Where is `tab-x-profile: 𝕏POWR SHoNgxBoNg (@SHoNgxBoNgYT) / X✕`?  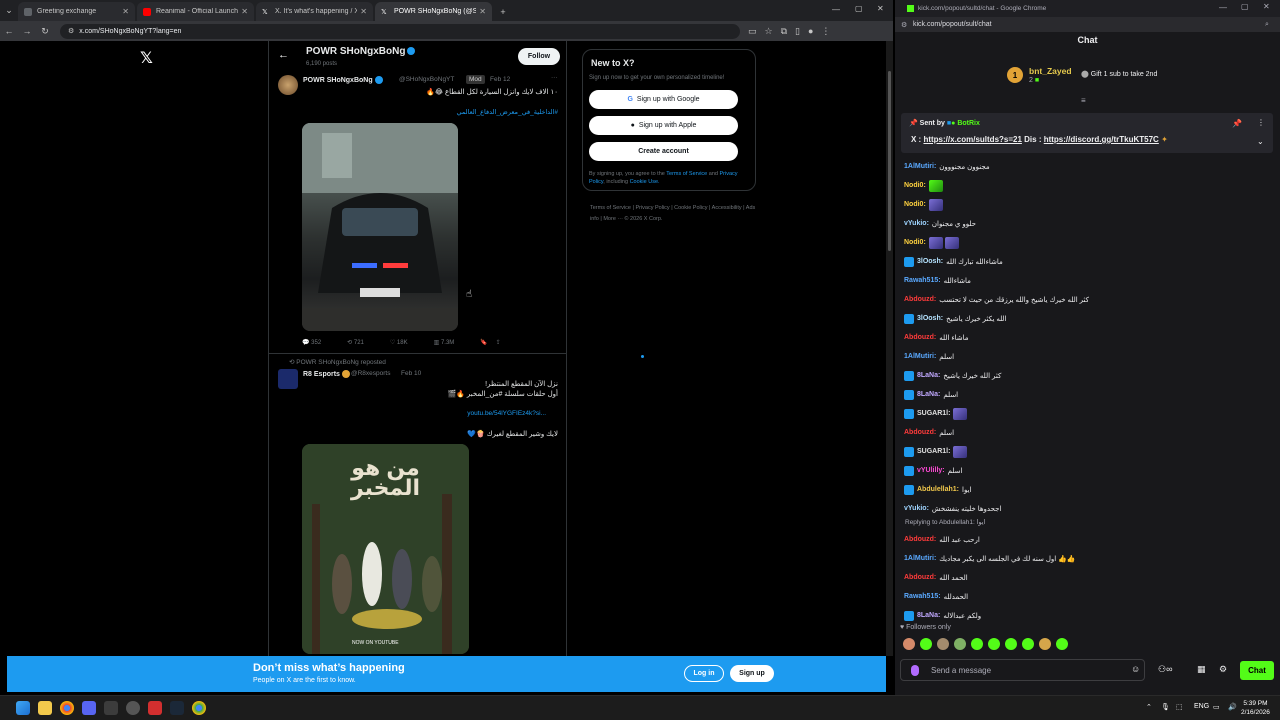 tab-x-profile: 𝕏POWR SHoNgxBoNg (@SHoNgxBoNgYT) / X✕ is located at coordinates (433, 11).